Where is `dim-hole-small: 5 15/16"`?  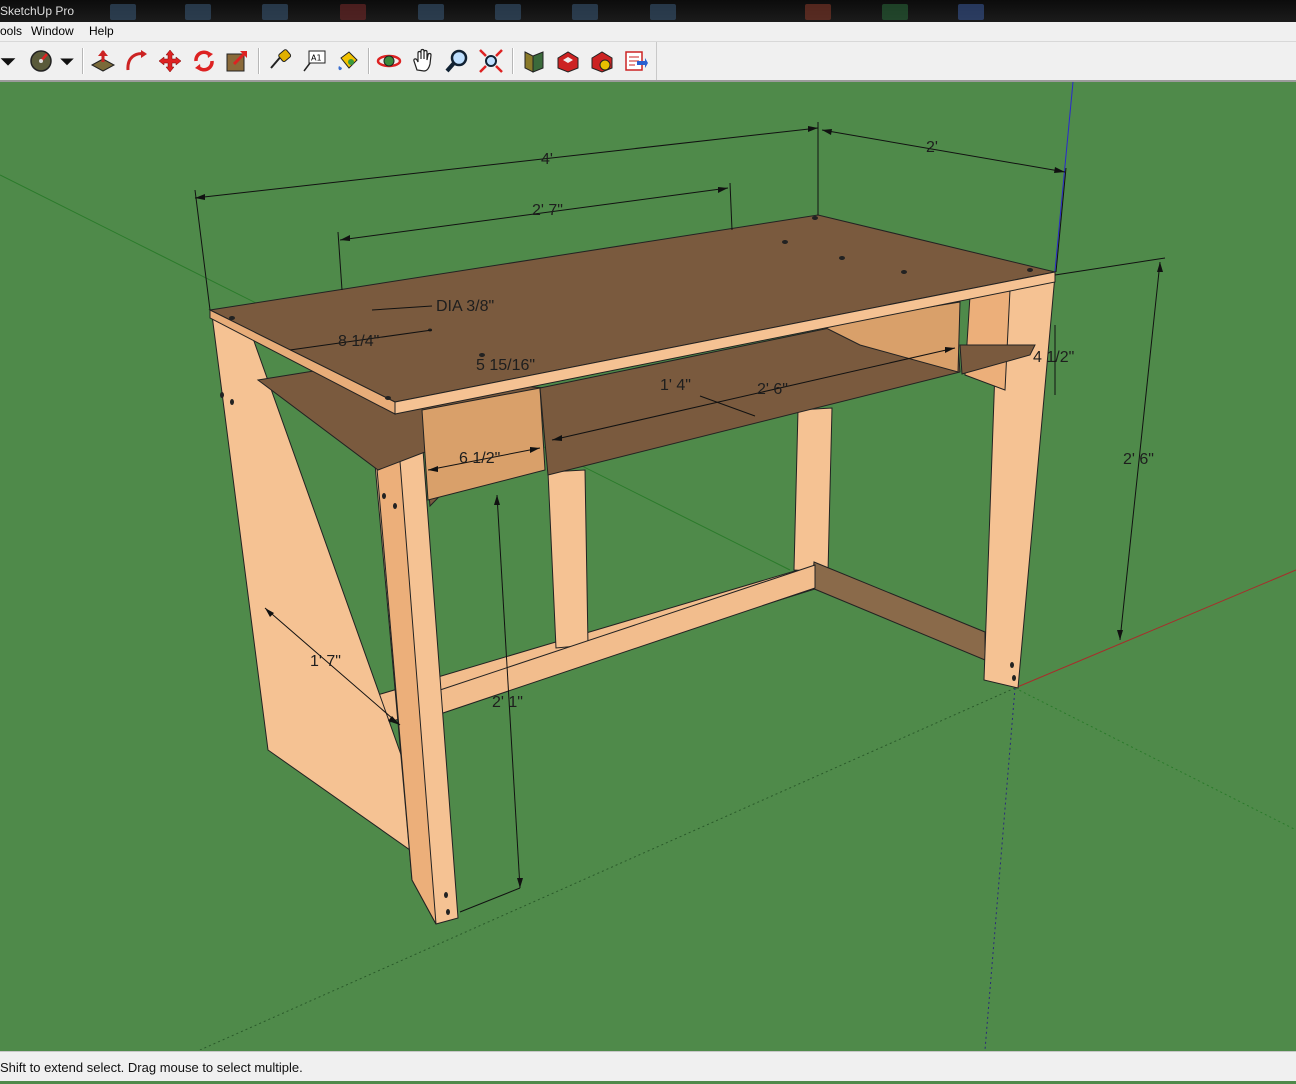
dim-hole-small: 5 15/16" is located at coordinates (506, 365).